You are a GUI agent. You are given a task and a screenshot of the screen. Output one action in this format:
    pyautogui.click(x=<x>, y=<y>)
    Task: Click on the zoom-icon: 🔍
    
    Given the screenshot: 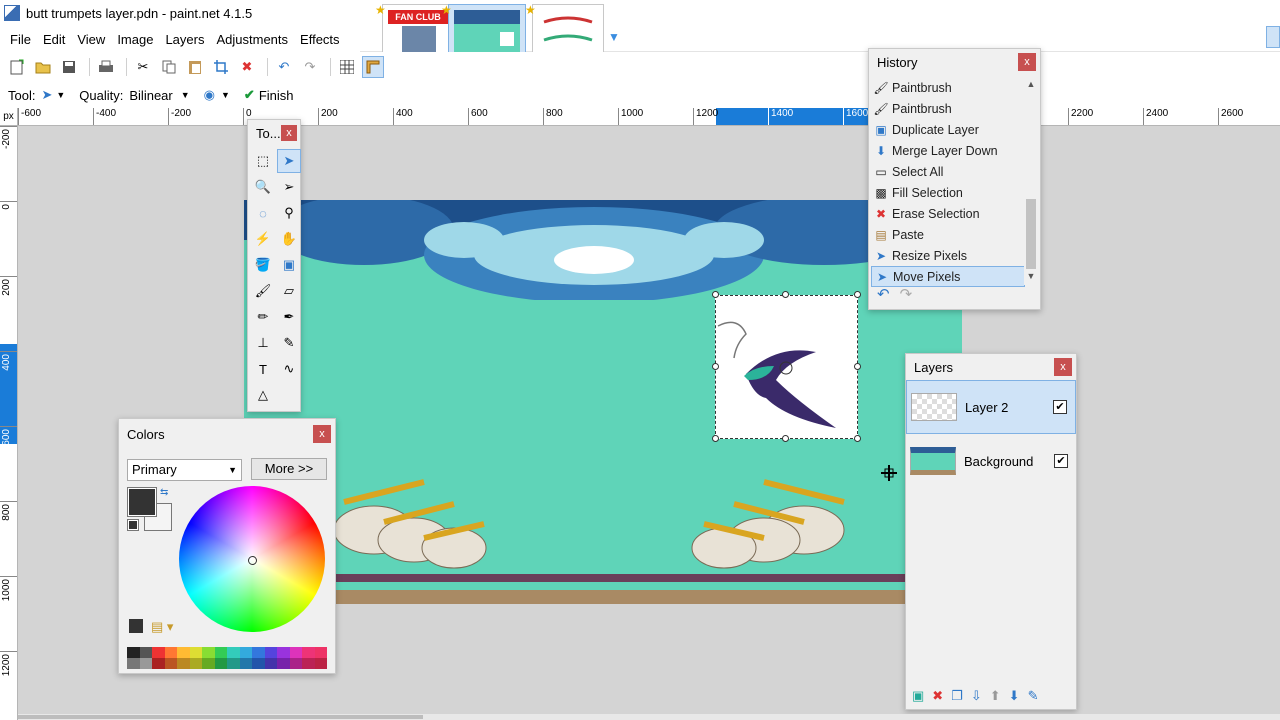 What is the action you would take?
    pyautogui.click(x=263, y=187)
    